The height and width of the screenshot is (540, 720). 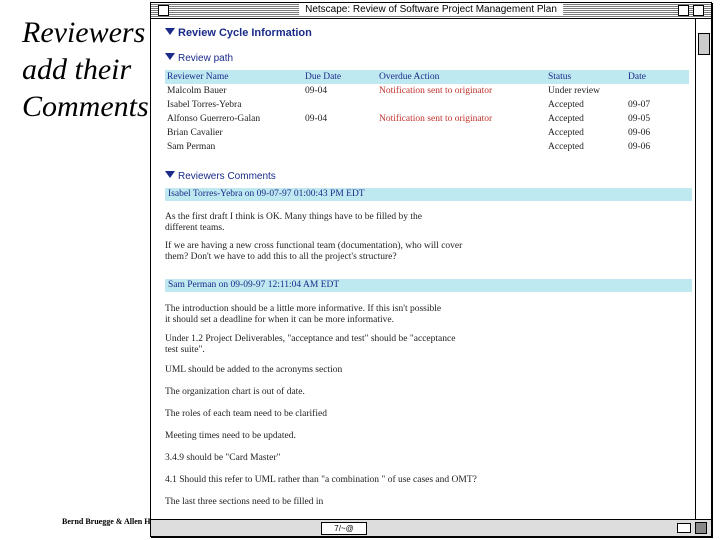 What do you see at coordinates (657, 77) in the screenshot?
I see `column-header: Date` at bounding box center [657, 77].